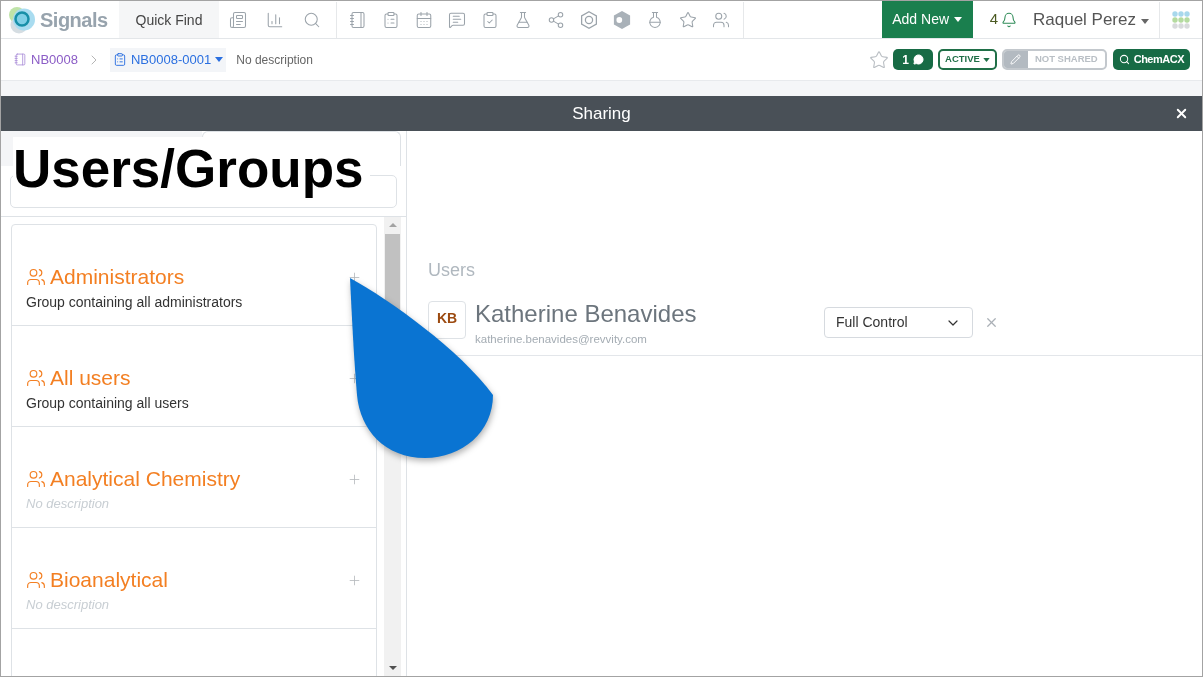  Describe the element at coordinates (451, 270) in the screenshot. I see `users-heading: Users` at that location.